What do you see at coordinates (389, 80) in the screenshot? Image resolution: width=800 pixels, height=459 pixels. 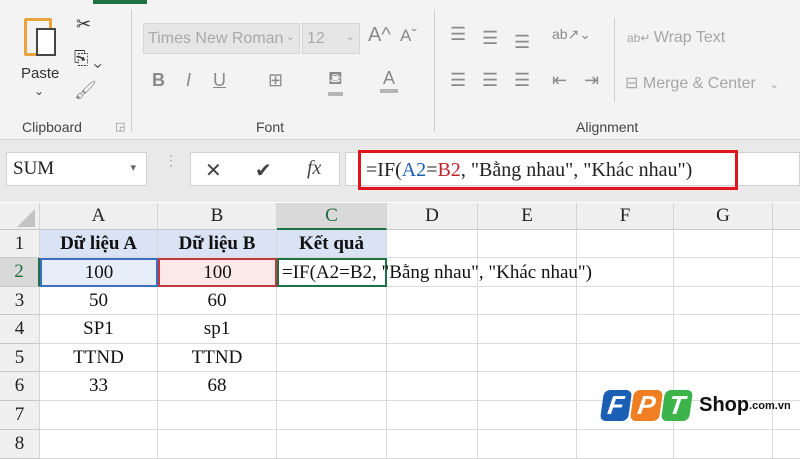 I see `font-color-button: A` at bounding box center [389, 80].